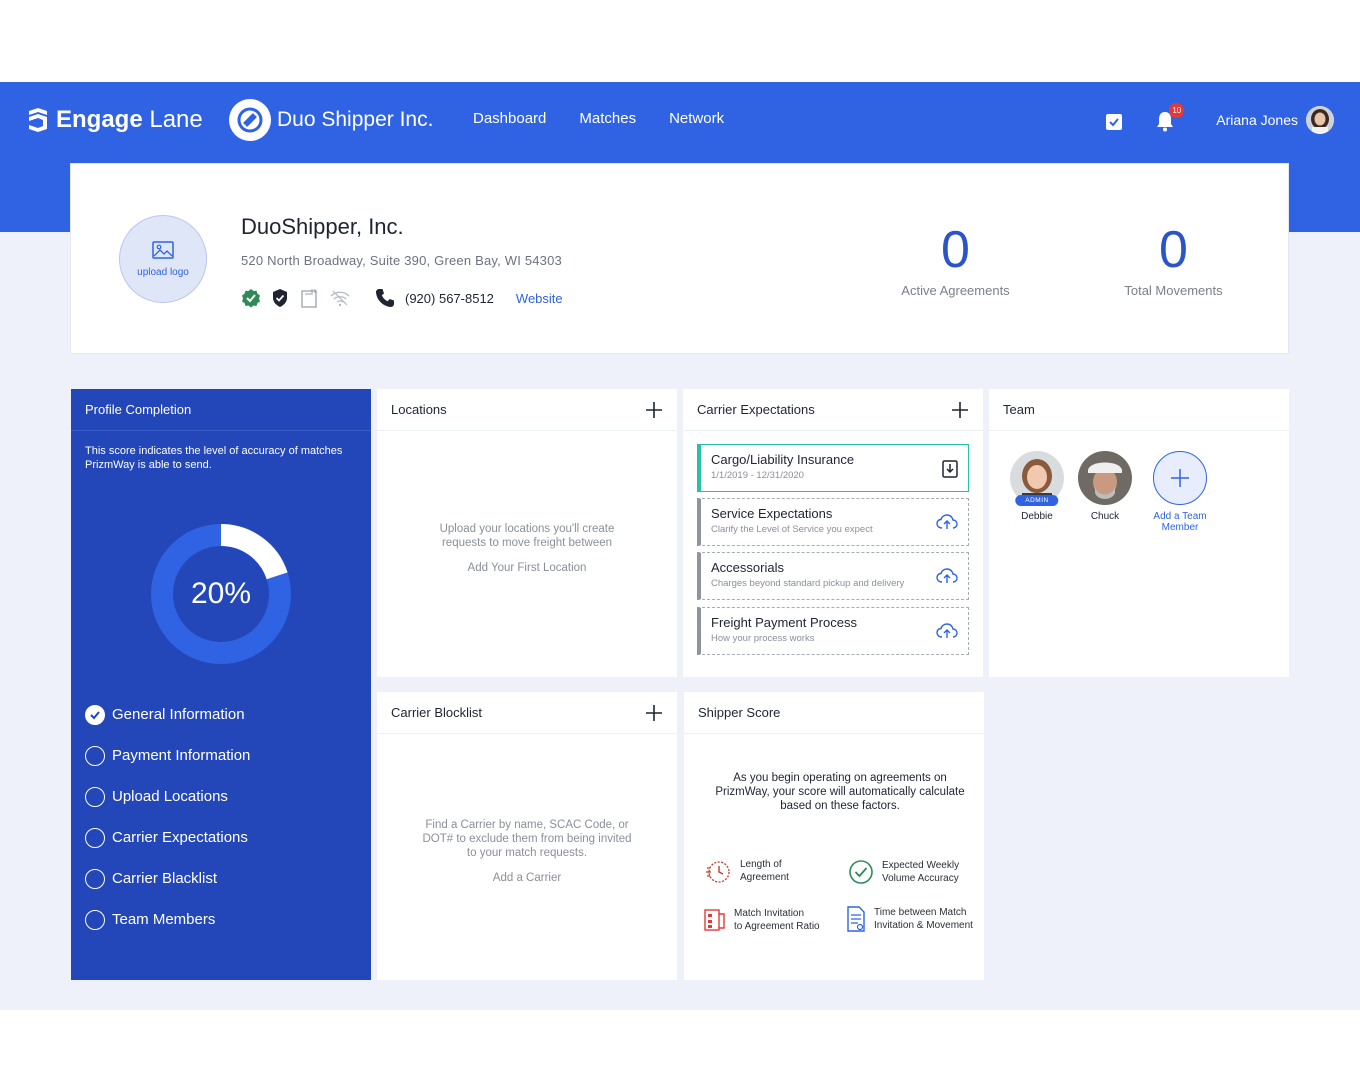 This screenshot has width=1360, height=1092. I want to click on shield-check-icon, so click(280, 298).